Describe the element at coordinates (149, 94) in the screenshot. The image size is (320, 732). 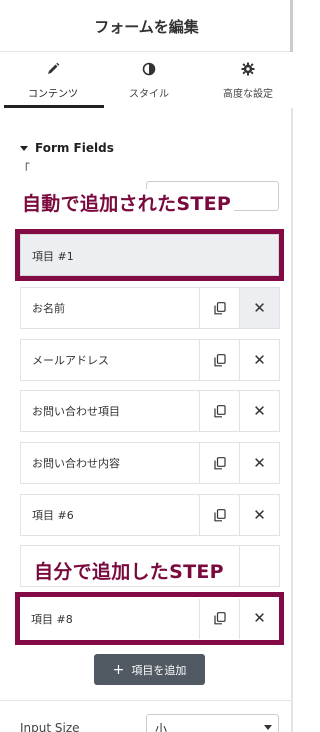
I see `tab-style-label: スタイル` at that location.